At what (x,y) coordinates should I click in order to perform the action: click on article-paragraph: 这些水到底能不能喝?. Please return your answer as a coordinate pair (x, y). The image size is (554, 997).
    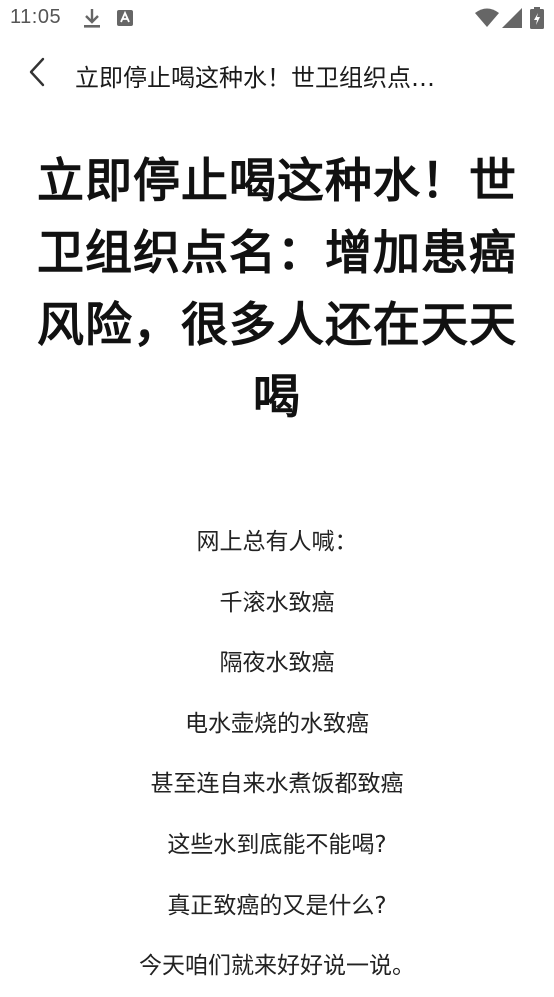
    Looking at the image, I should click on (277, 844).